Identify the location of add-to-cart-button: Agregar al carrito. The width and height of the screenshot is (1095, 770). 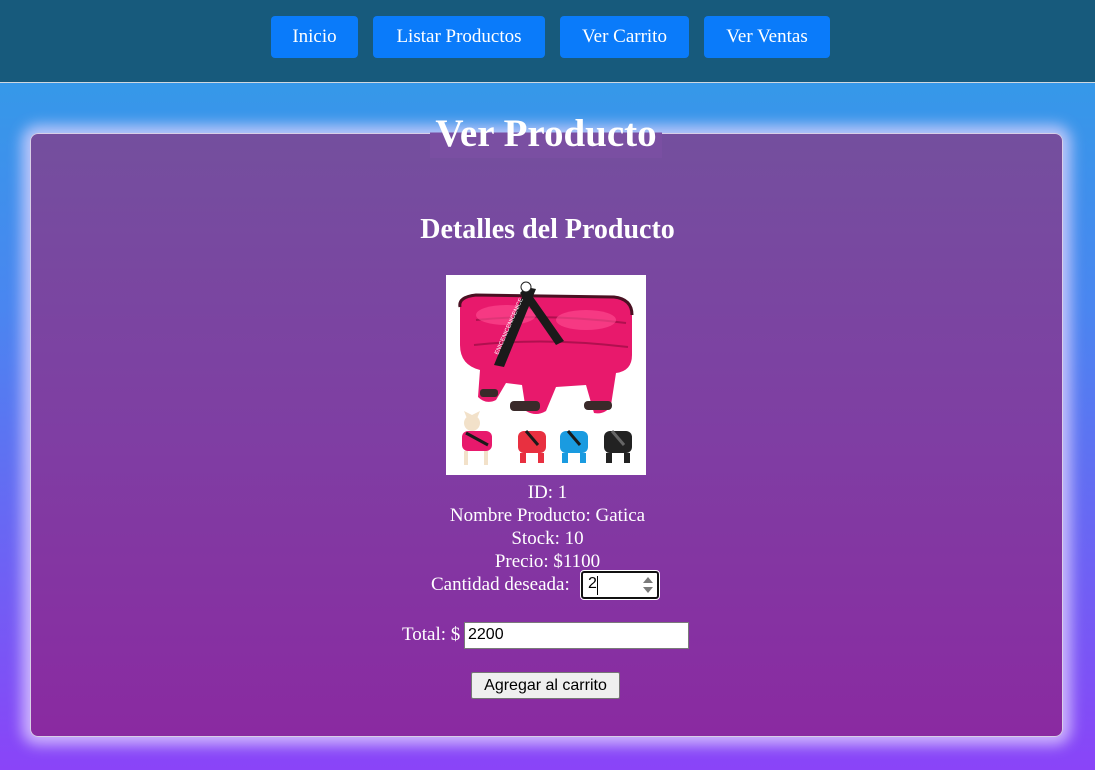
(545, 685).